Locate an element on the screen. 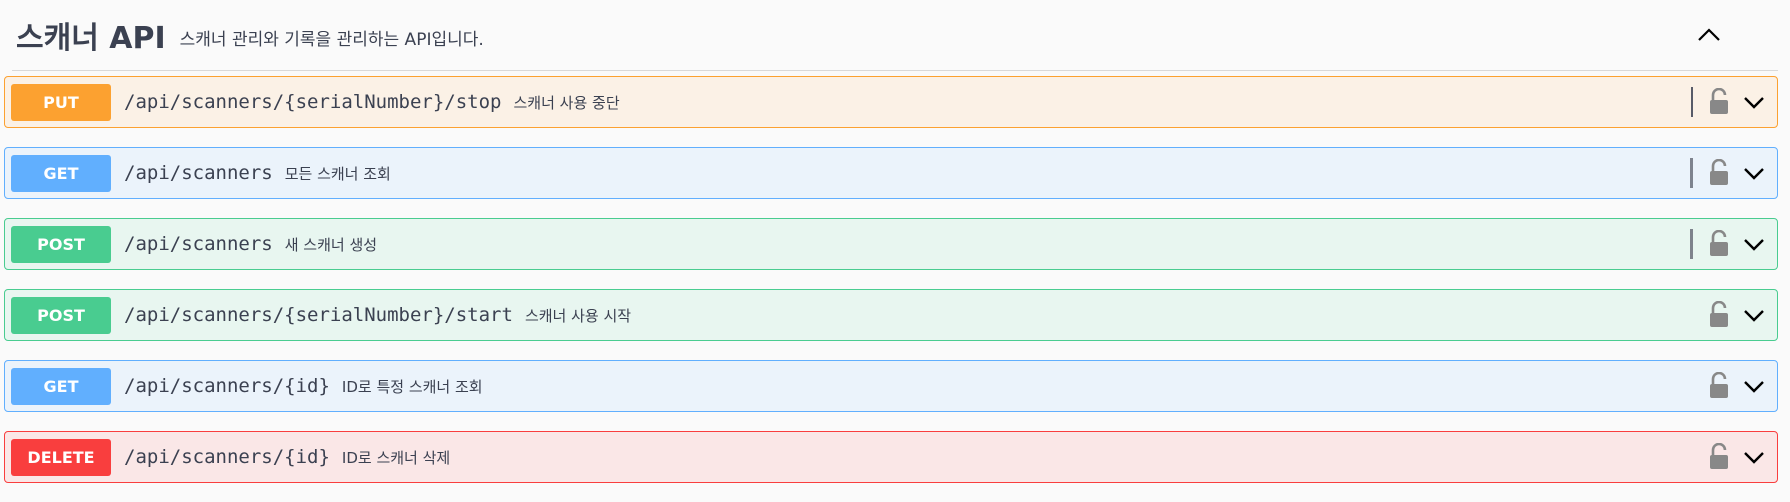  operation-summary: 스캐너 사용 시작 is located at coordinates (578, 315).